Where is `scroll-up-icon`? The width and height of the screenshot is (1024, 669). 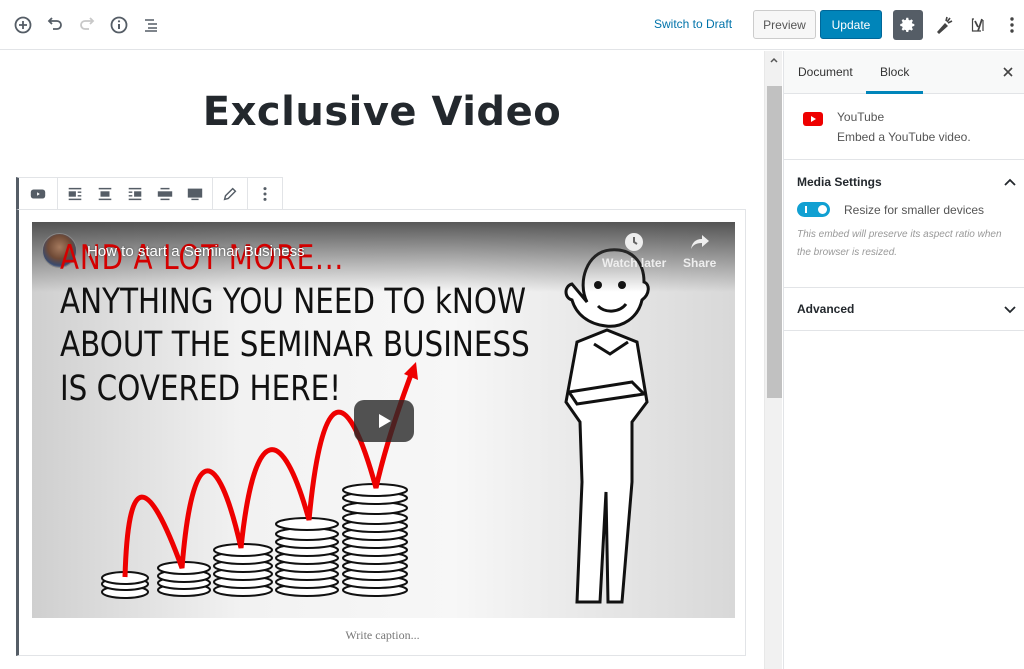
scroll-up-icon is located at coordinates (774, 60).